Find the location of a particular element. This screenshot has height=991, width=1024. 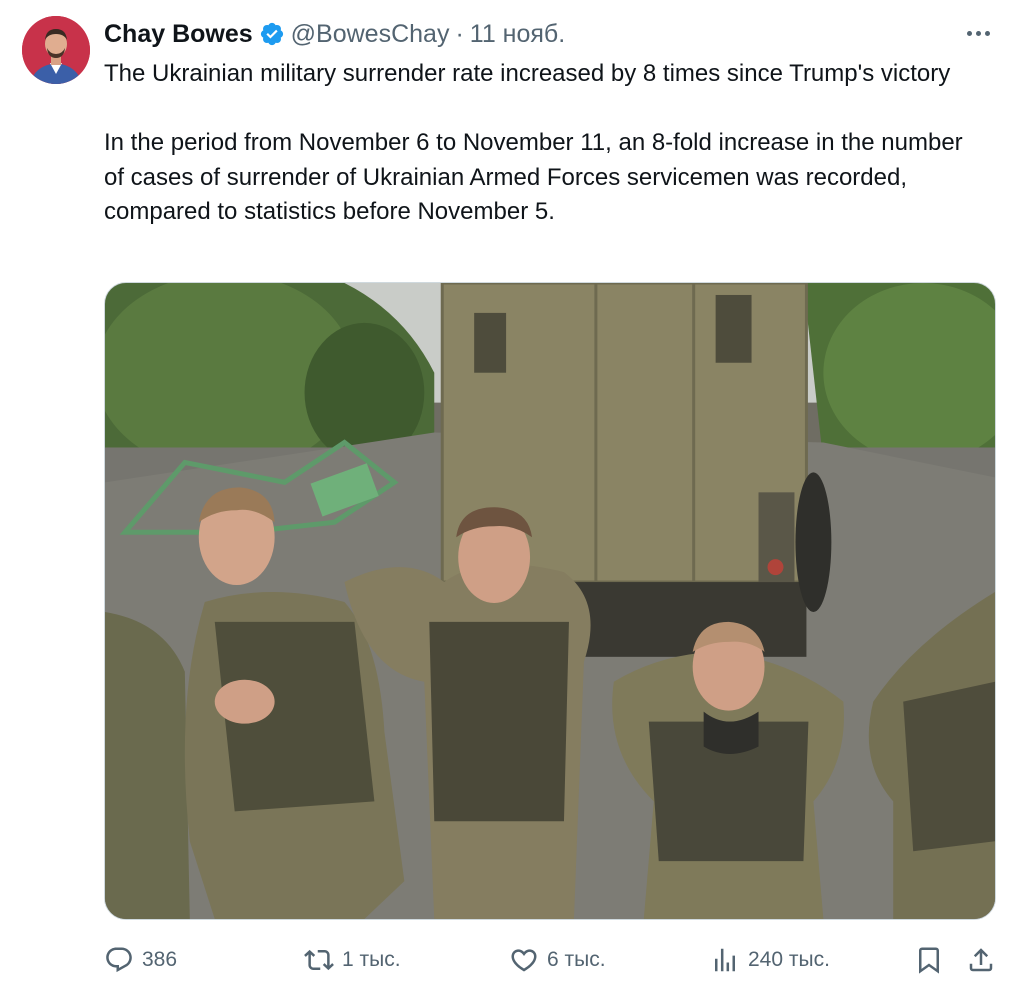

avatar-image is located at coordinates (56, 50).